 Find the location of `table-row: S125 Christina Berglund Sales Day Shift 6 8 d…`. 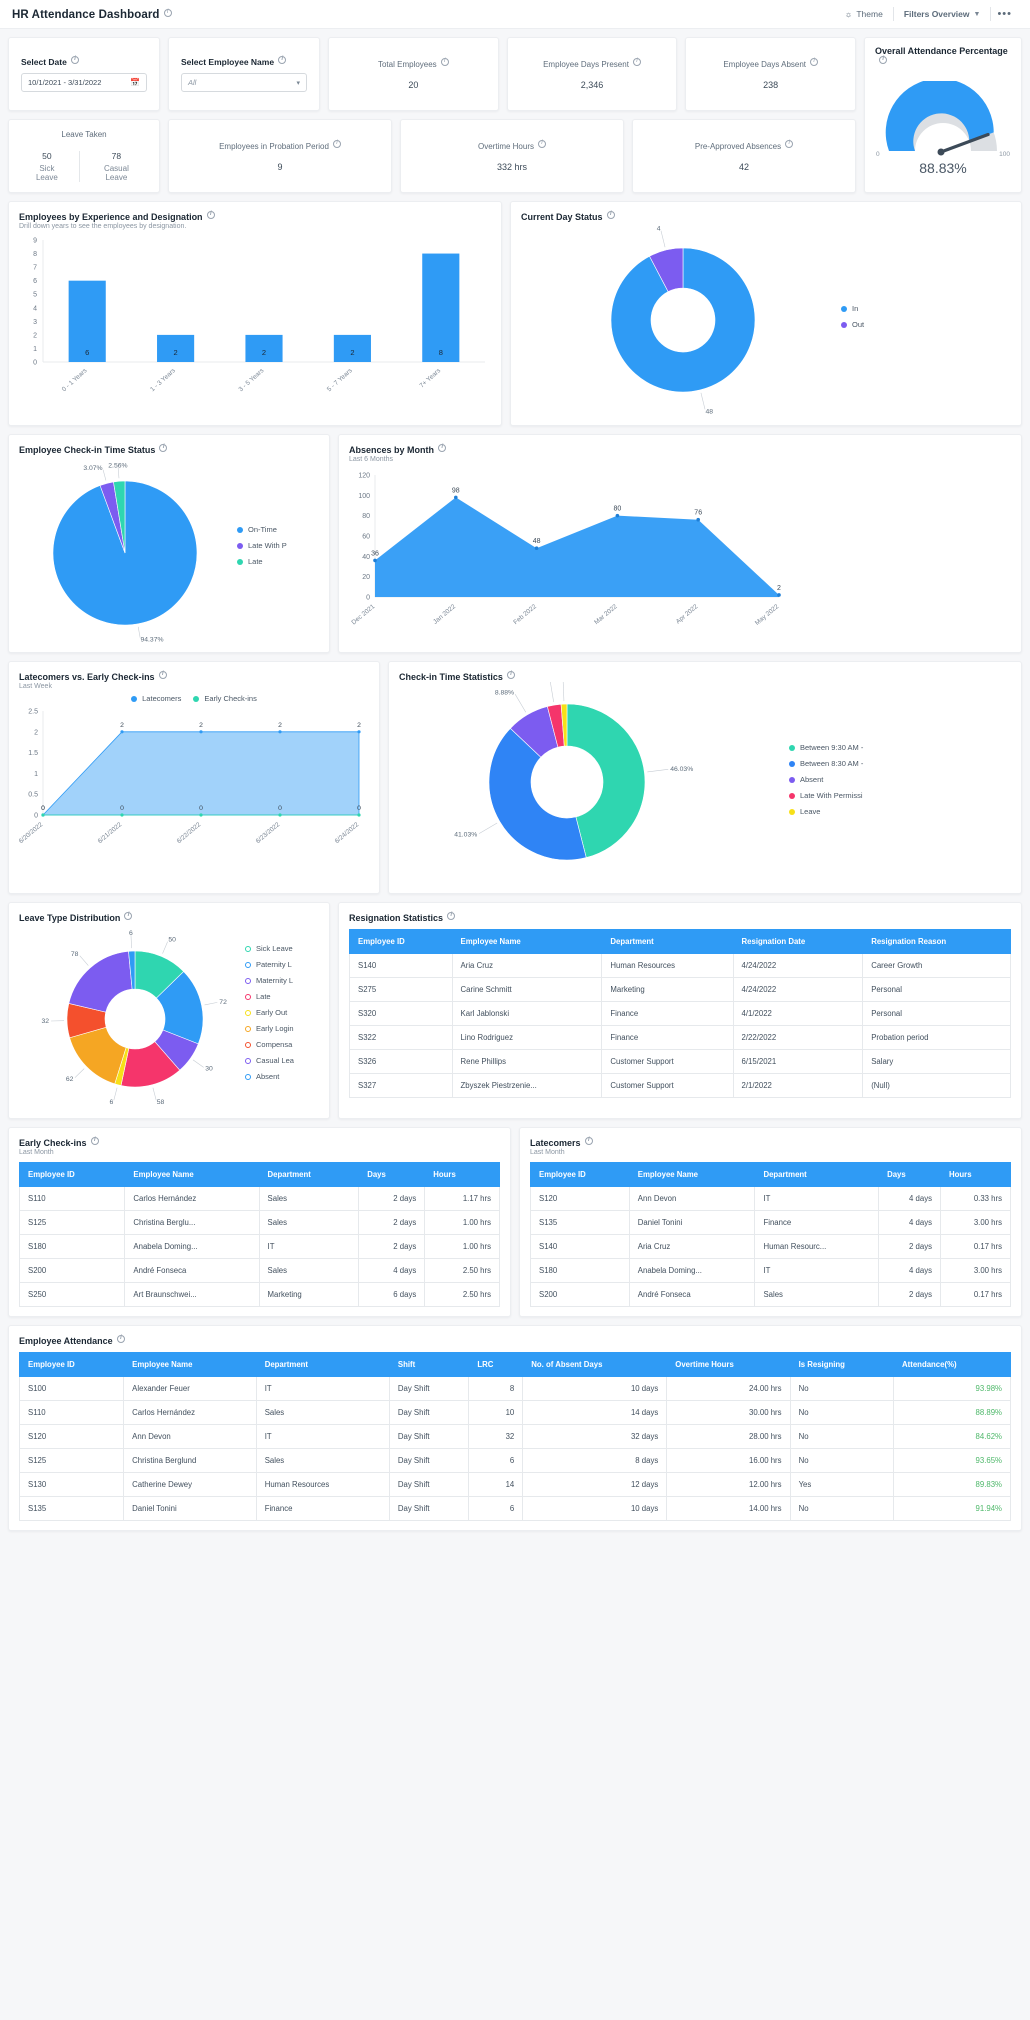

table-row: S125 Christina Berglund Sales Day Shift 6 8 d… is located at coordinates (514, 1460).